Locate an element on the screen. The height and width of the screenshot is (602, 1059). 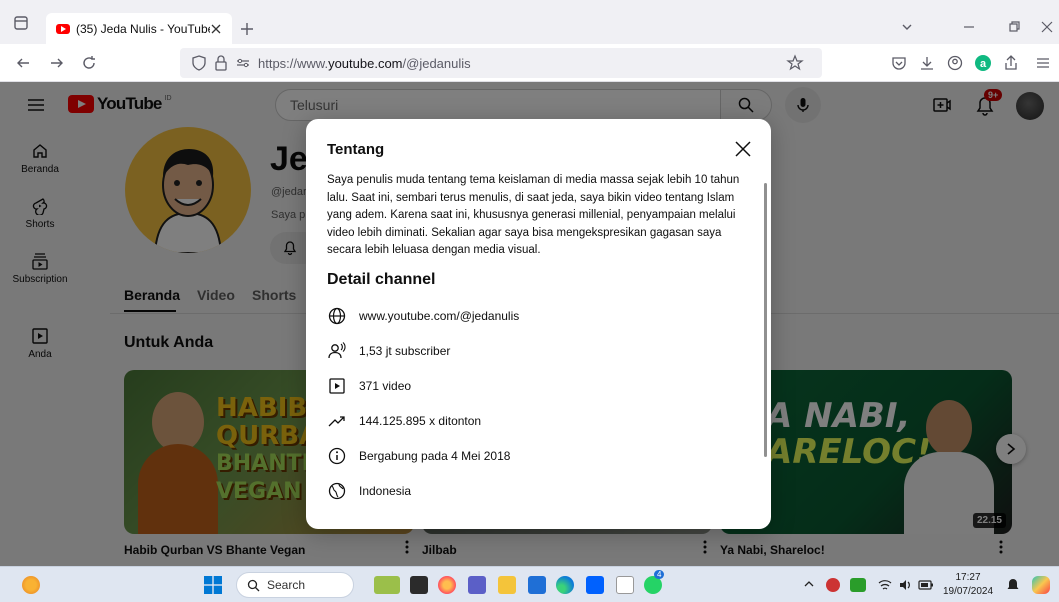
taskbar-app-terminal-icon is located at coordinates (419, 585).